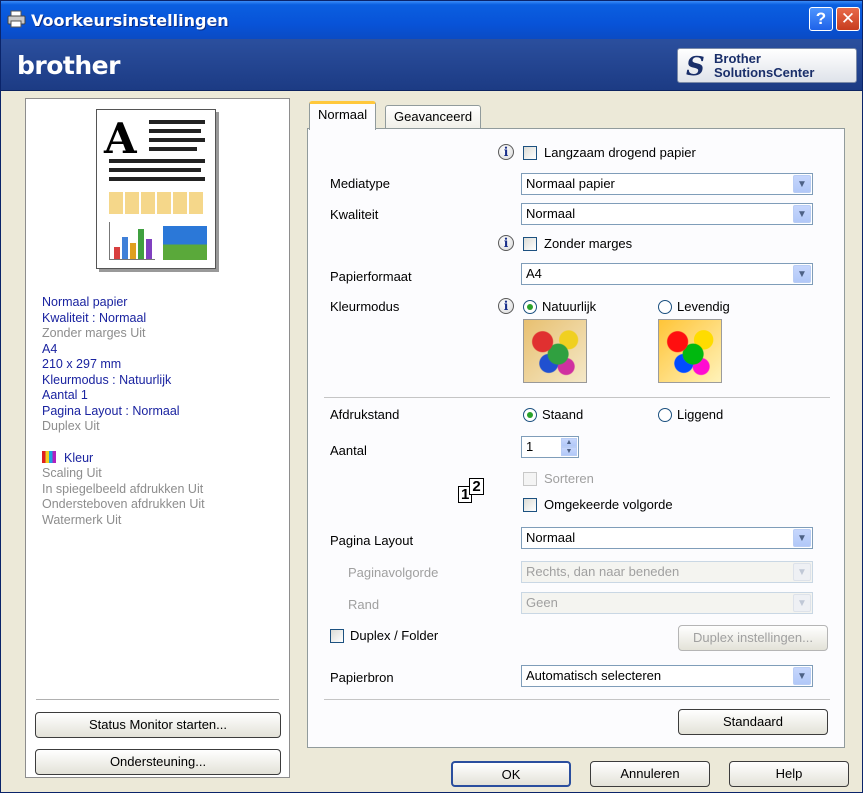 The width and height of the screenshot is (863, 793). Describe the element at coordinates (50, 348) in the screenshot. I see `summary-paper-size: A4` at that location.